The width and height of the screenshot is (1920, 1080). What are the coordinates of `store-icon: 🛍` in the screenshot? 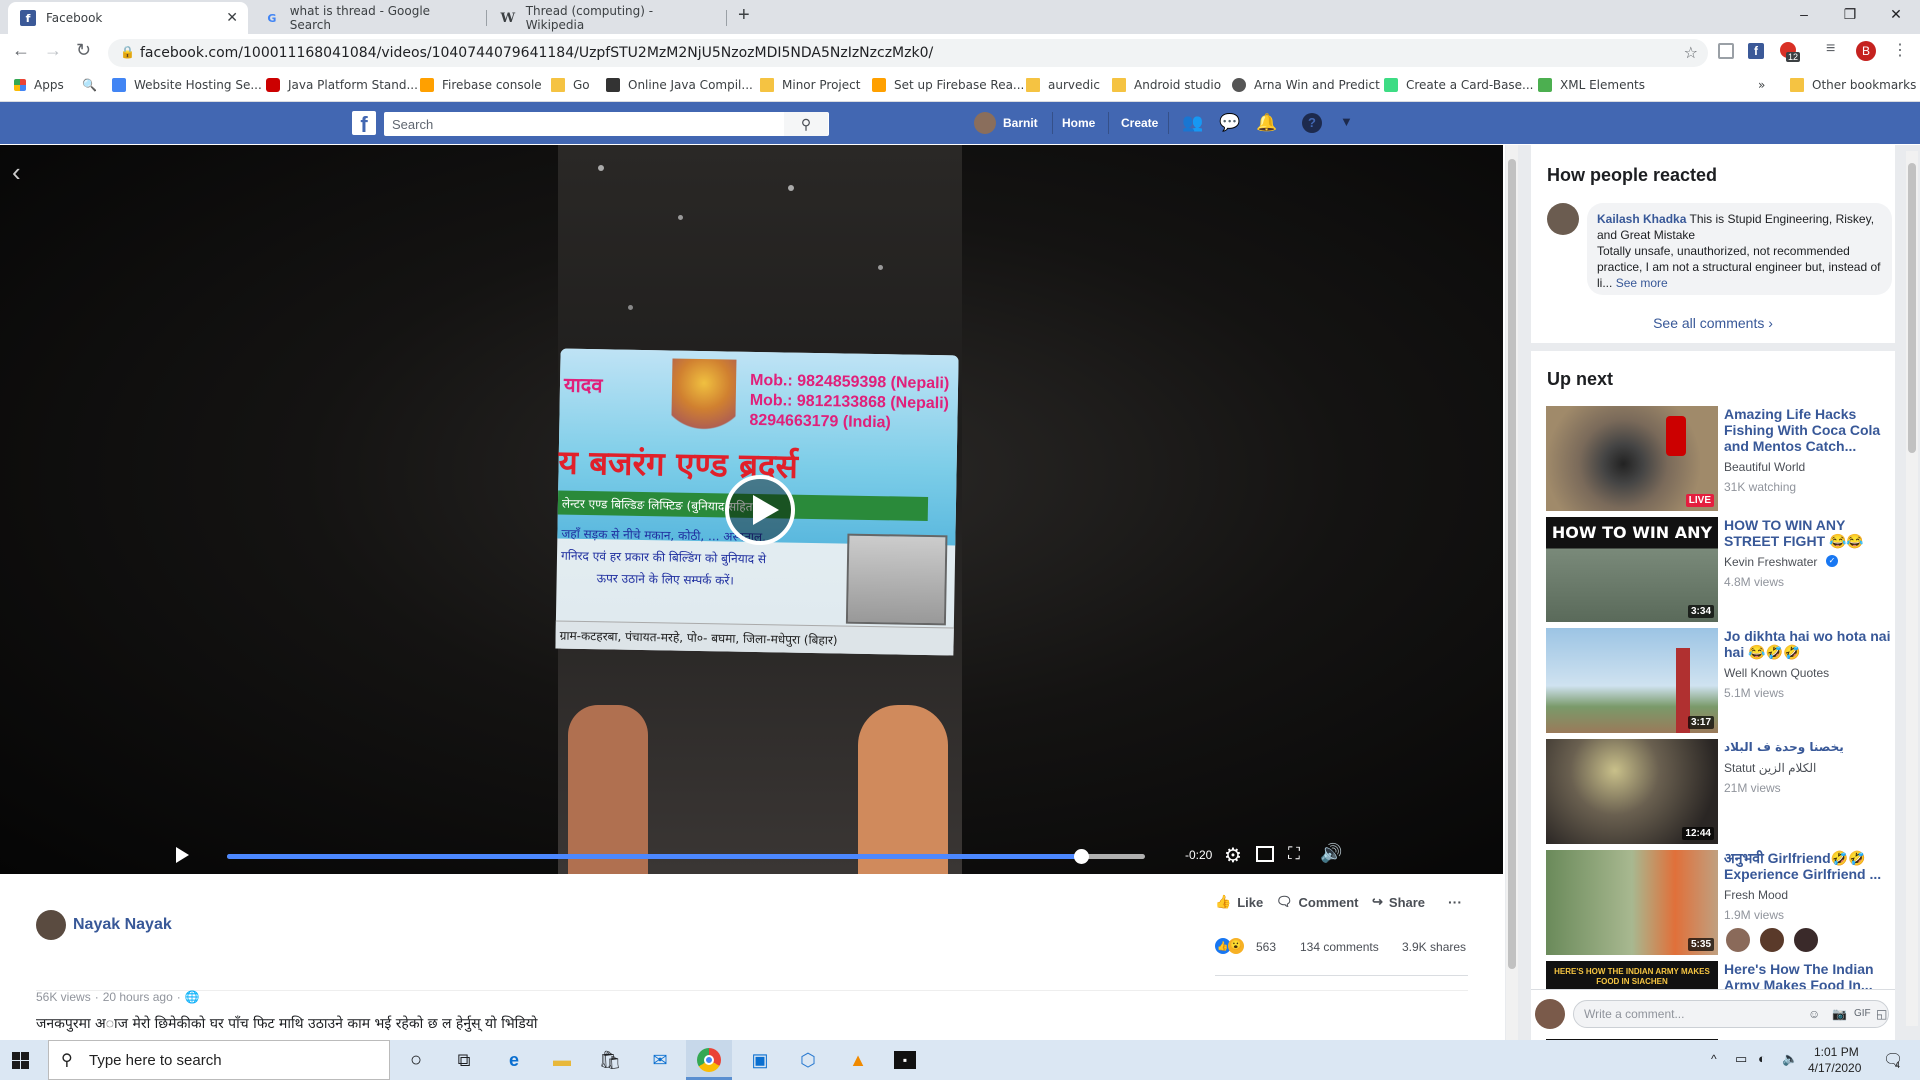 It's located at (610, 1060).